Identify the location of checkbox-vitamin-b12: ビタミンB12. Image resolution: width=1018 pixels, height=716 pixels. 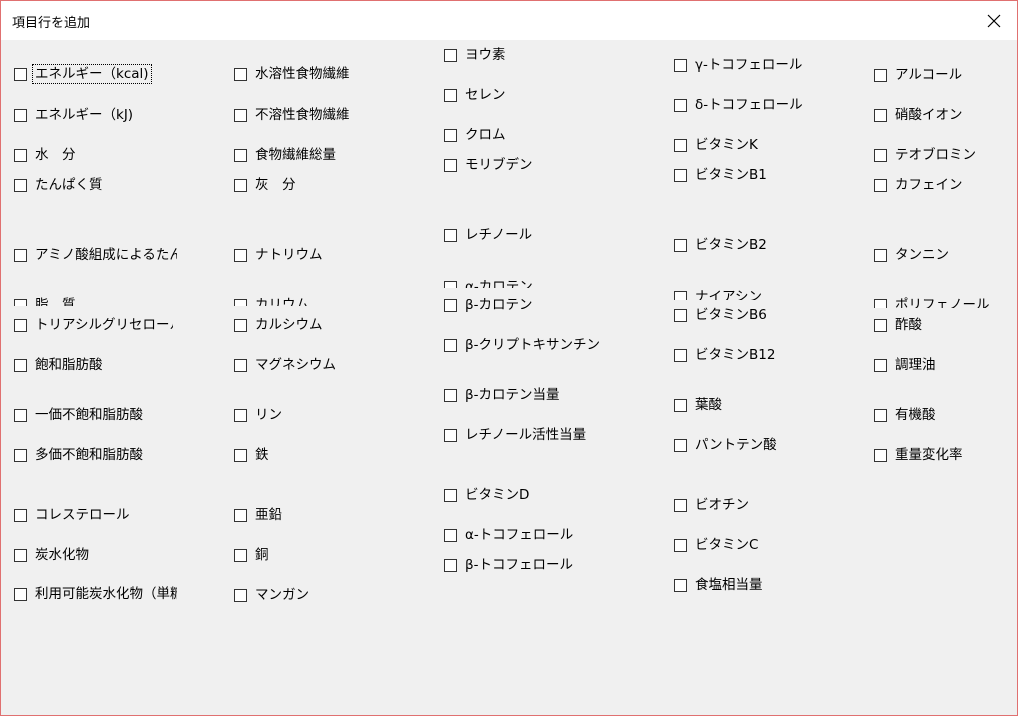
(724, 356).